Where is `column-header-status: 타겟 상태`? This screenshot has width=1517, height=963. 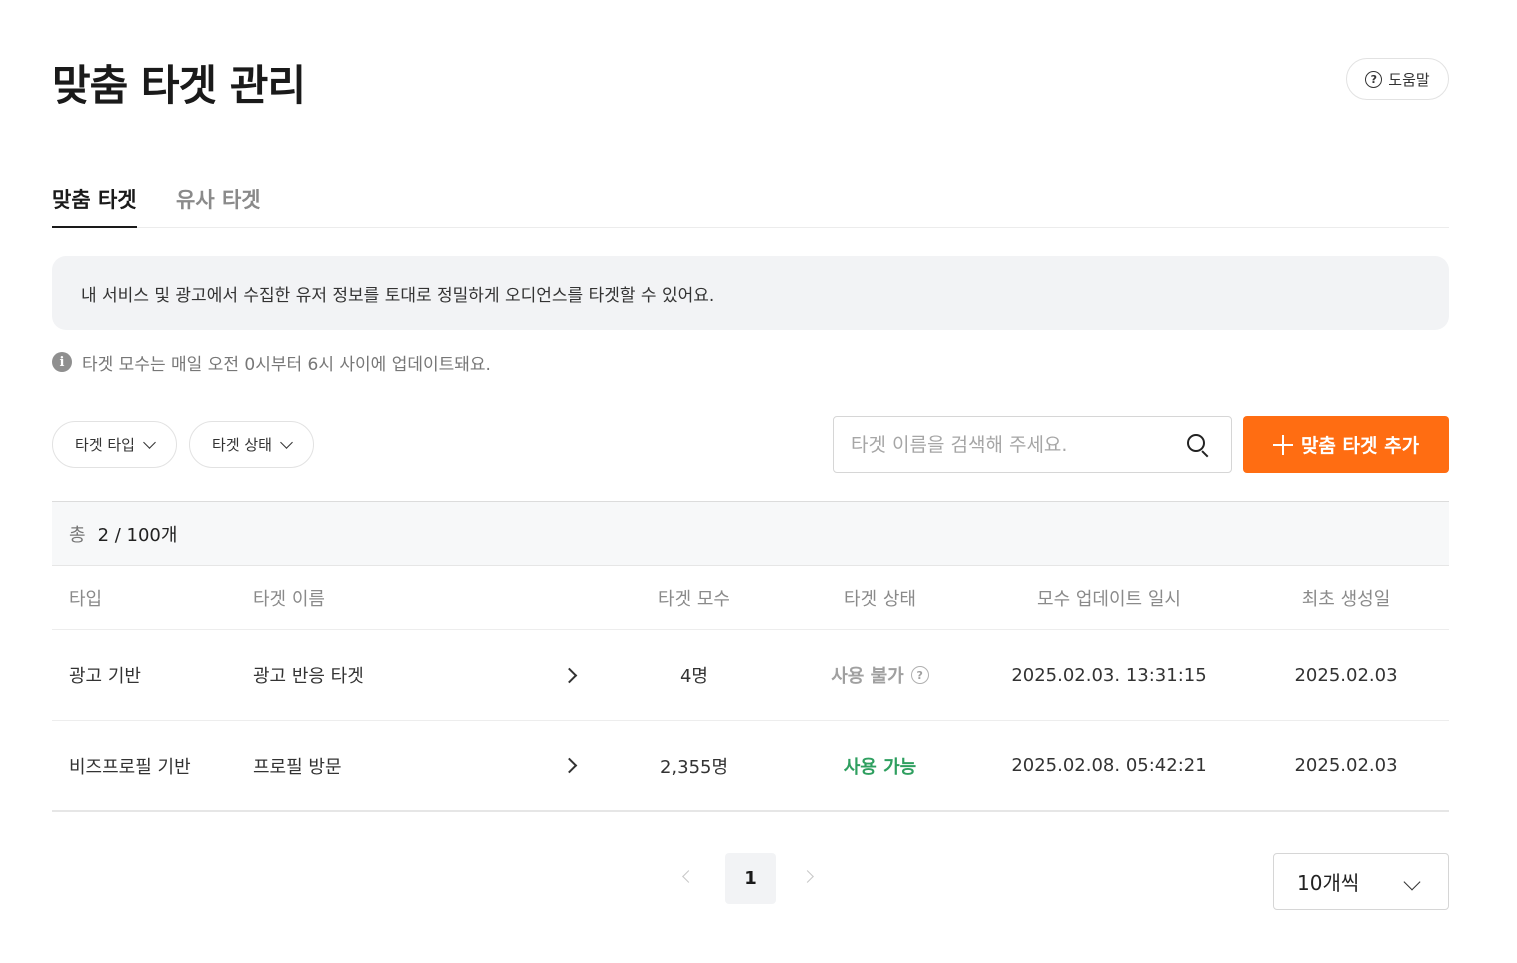 column-header-status: 타겟 상태 is located at coordinates (880, 599).